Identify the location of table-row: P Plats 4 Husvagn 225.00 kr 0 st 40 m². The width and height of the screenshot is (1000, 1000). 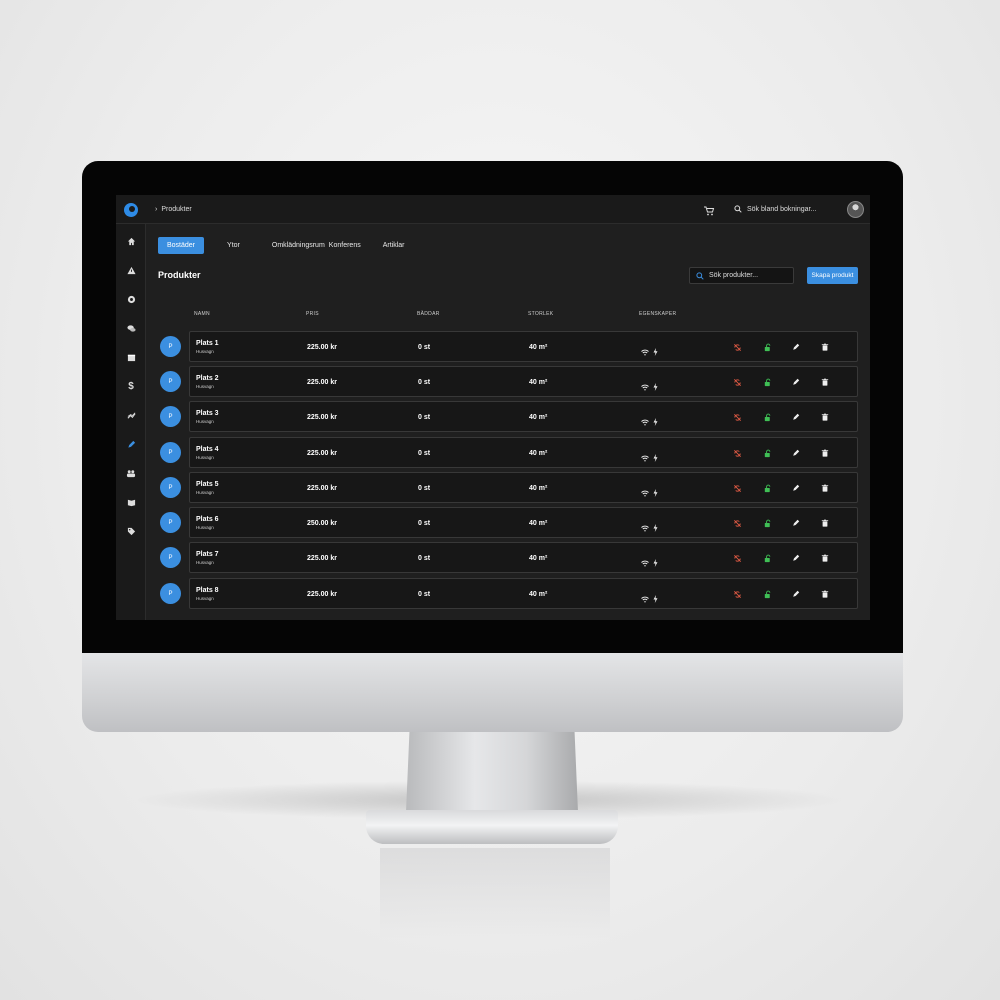
(508, 452).